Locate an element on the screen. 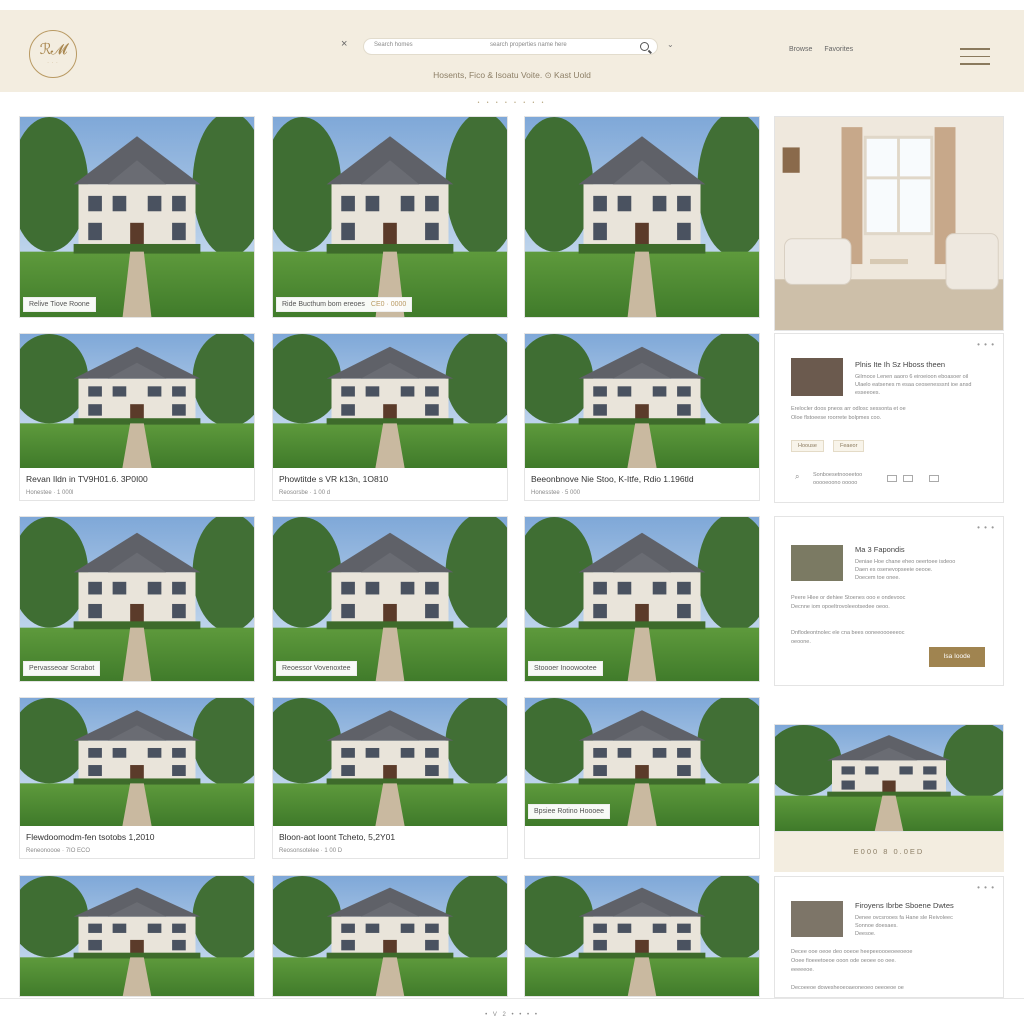 Image resolution: width=1024 pixels, height=1024 pixels. interior-photo is located at coordinates (889, 223).